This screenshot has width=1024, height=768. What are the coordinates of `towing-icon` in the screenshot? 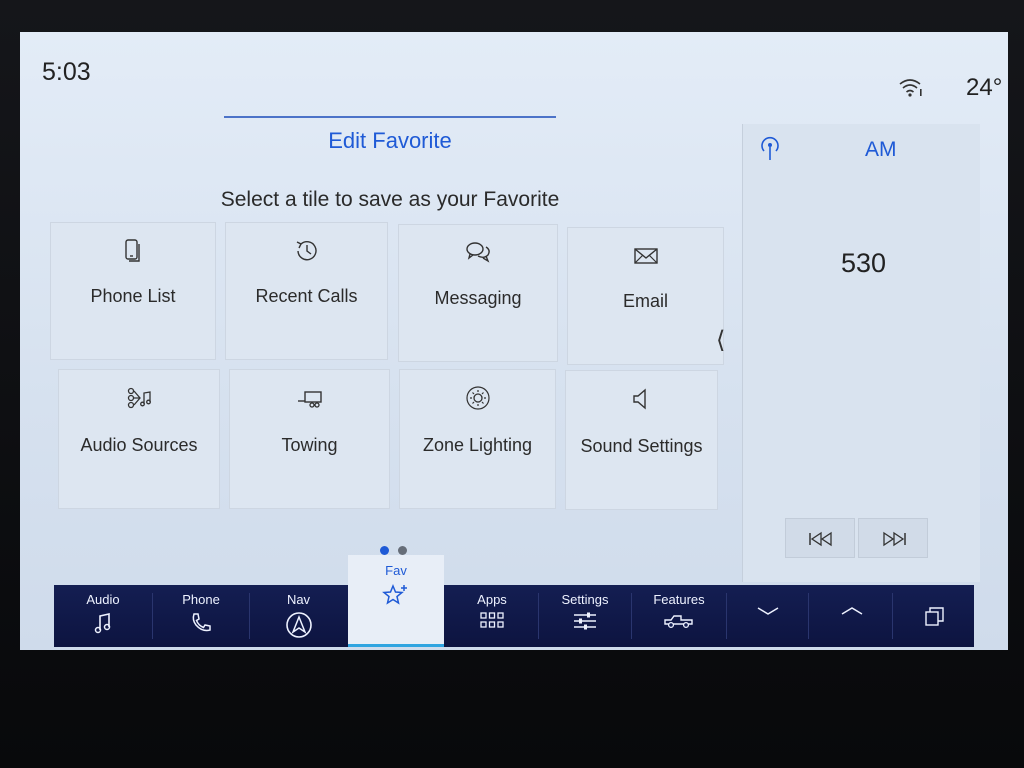 It's located at (309, 399).